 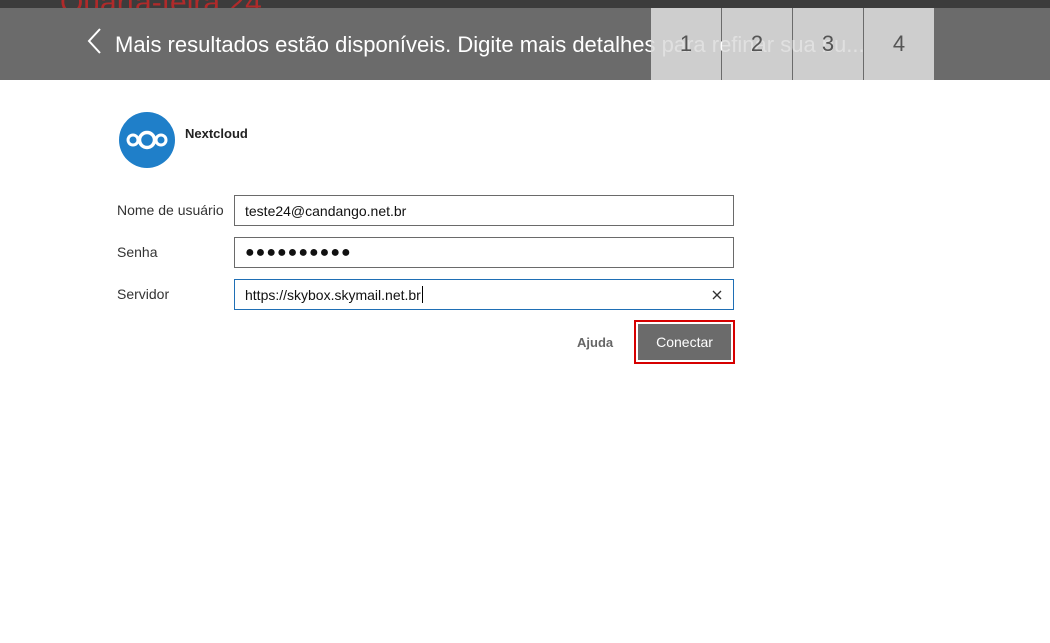 What do you see at coordinates (143, 294) in the screenshot?
I see `server-label: Servidor` at bounding box center [143, 294].